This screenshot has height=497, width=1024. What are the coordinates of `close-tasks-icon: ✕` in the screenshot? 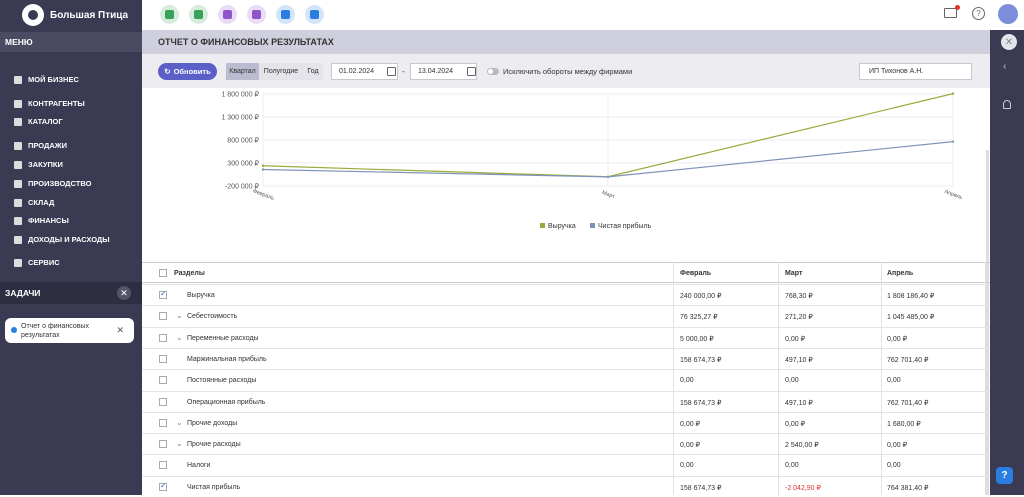 It's located at (124, 293).